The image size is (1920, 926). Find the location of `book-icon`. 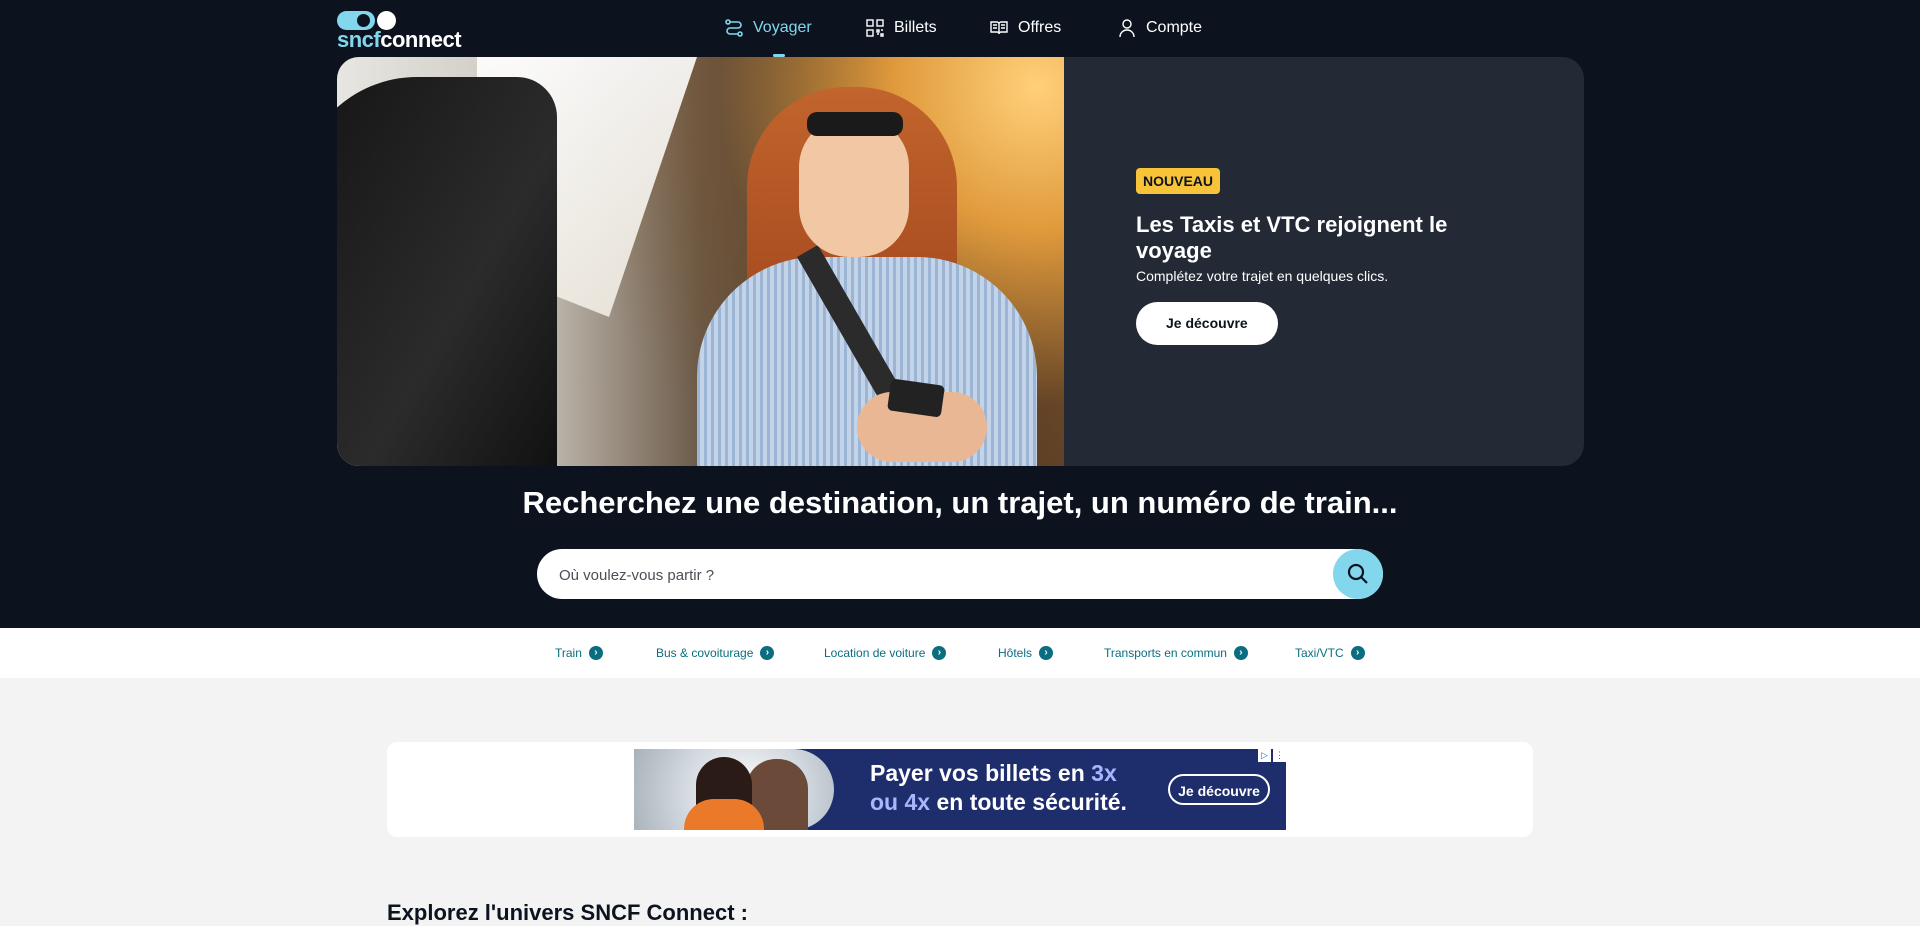

book-icon is located at coordinates (999, 28).